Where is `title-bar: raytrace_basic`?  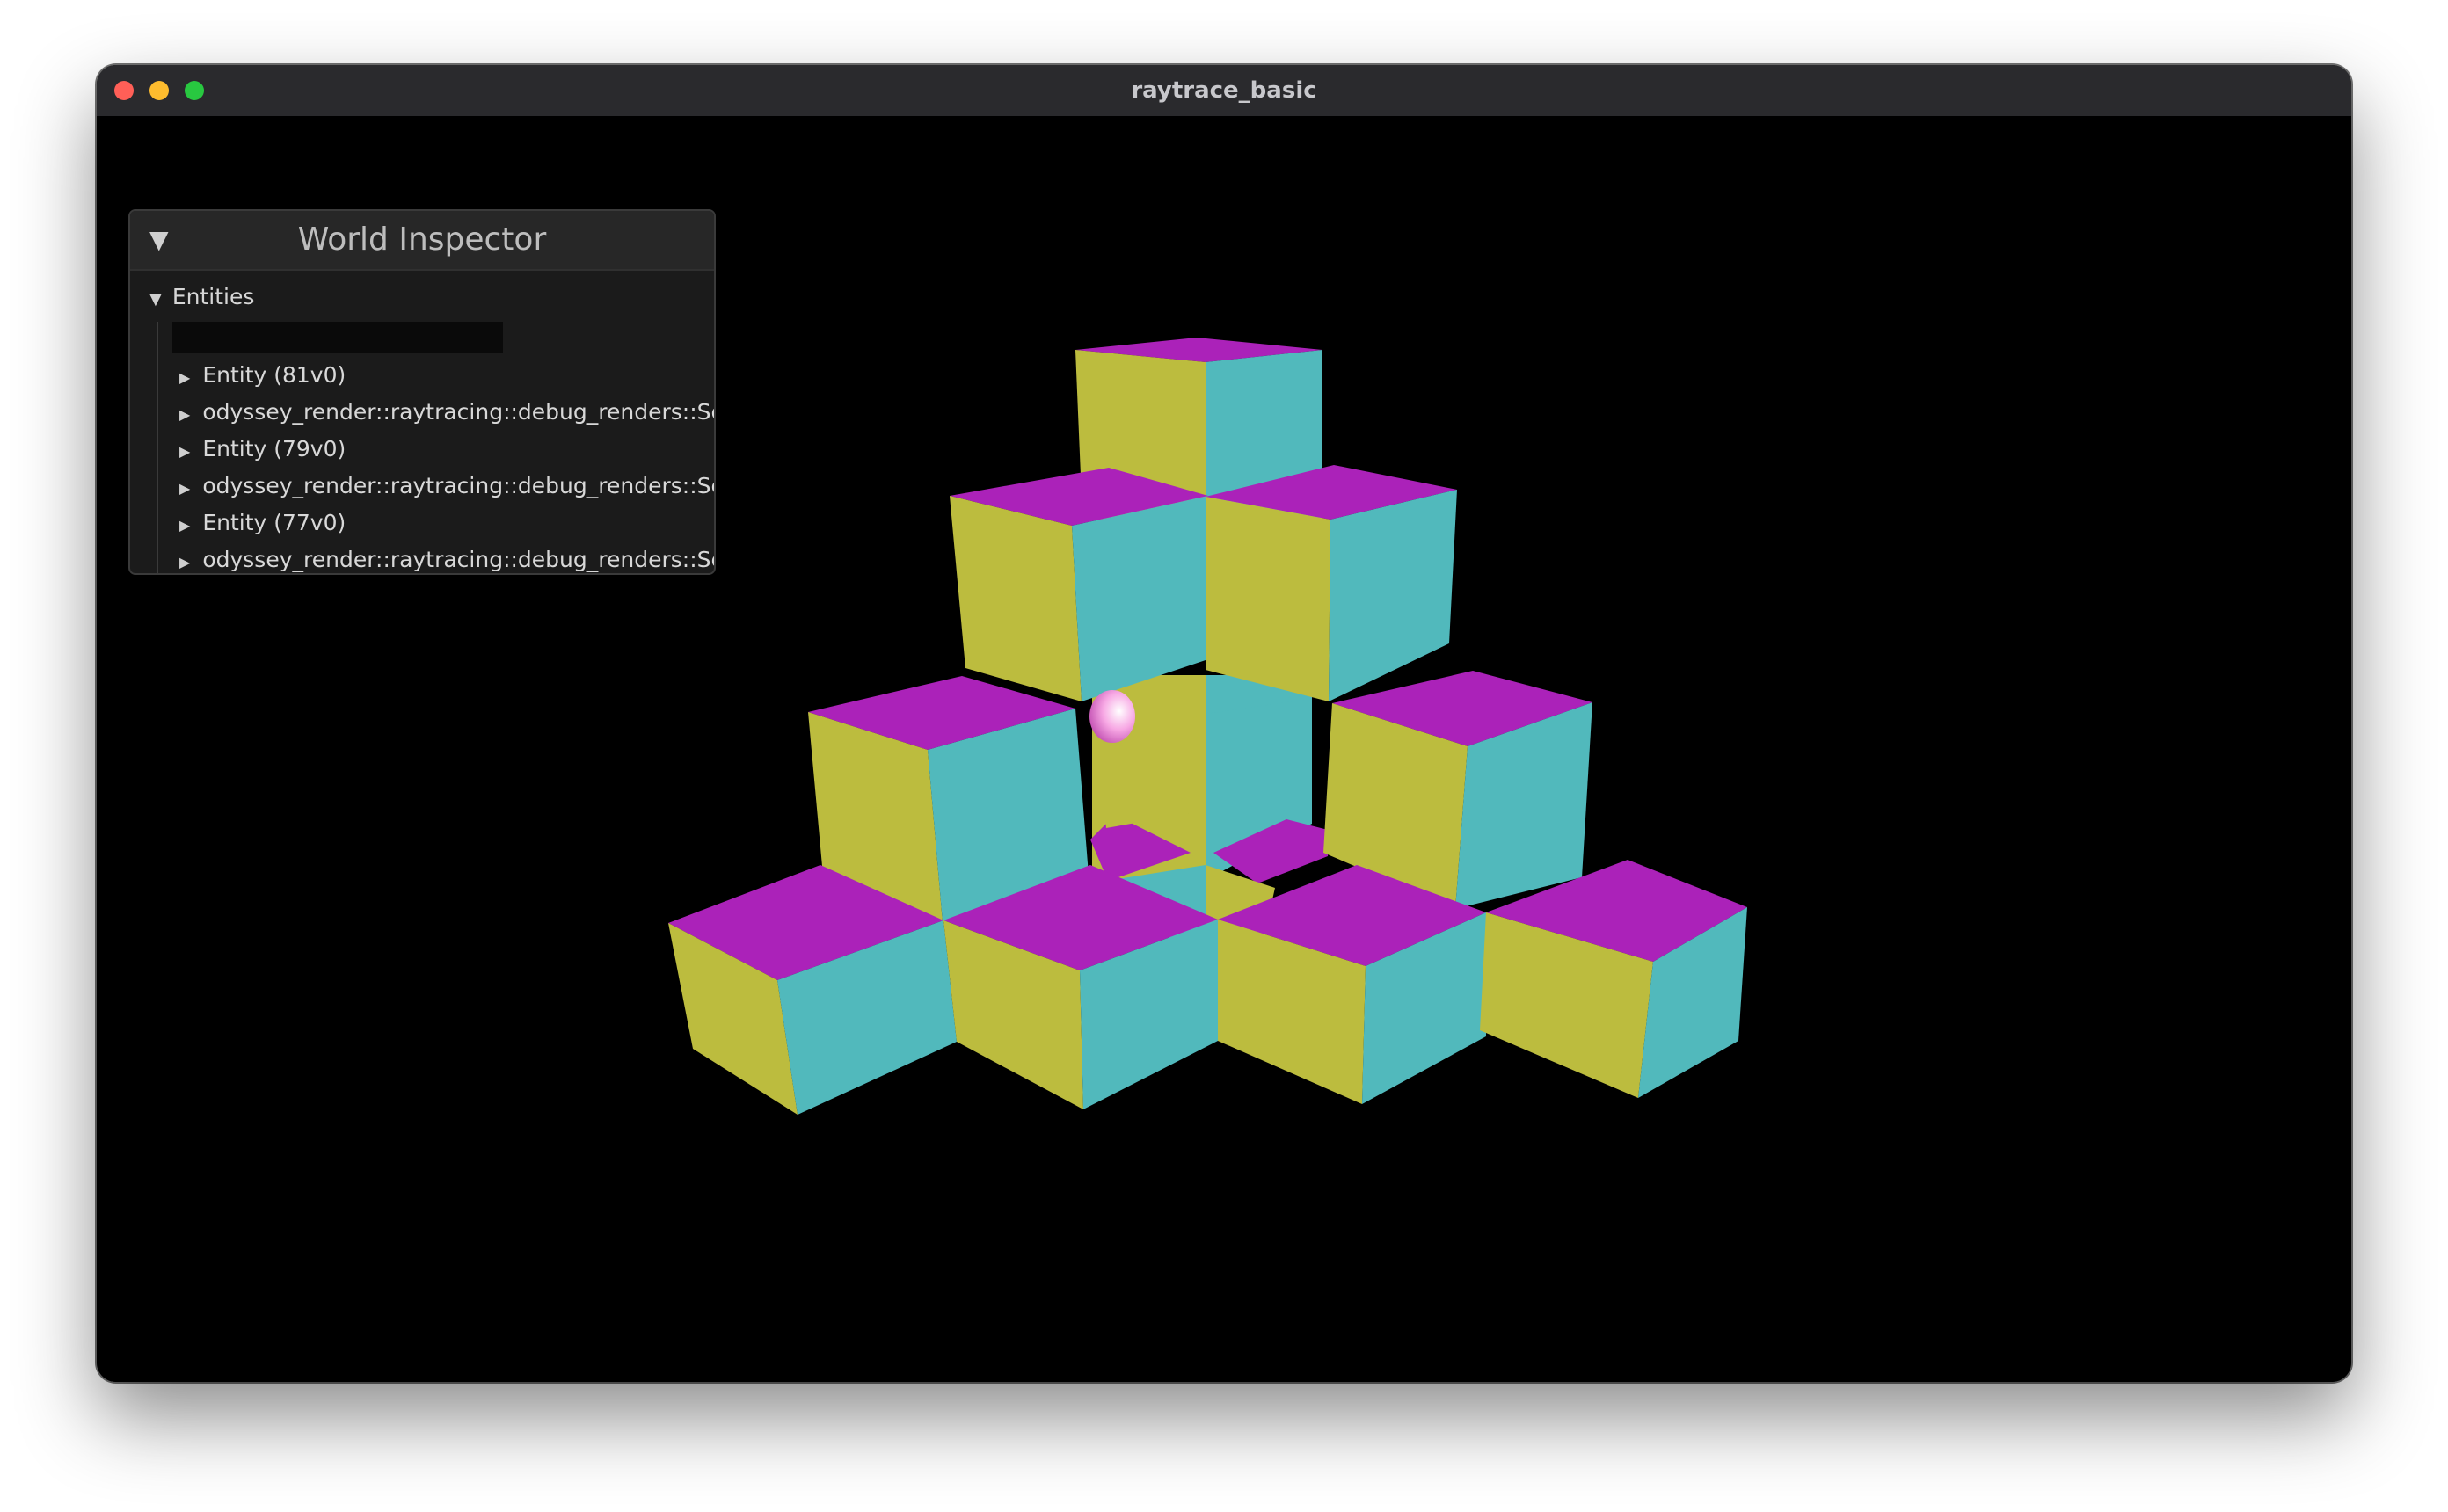
title-bar: raytrace_basic is located at coordinates (1224, 91).